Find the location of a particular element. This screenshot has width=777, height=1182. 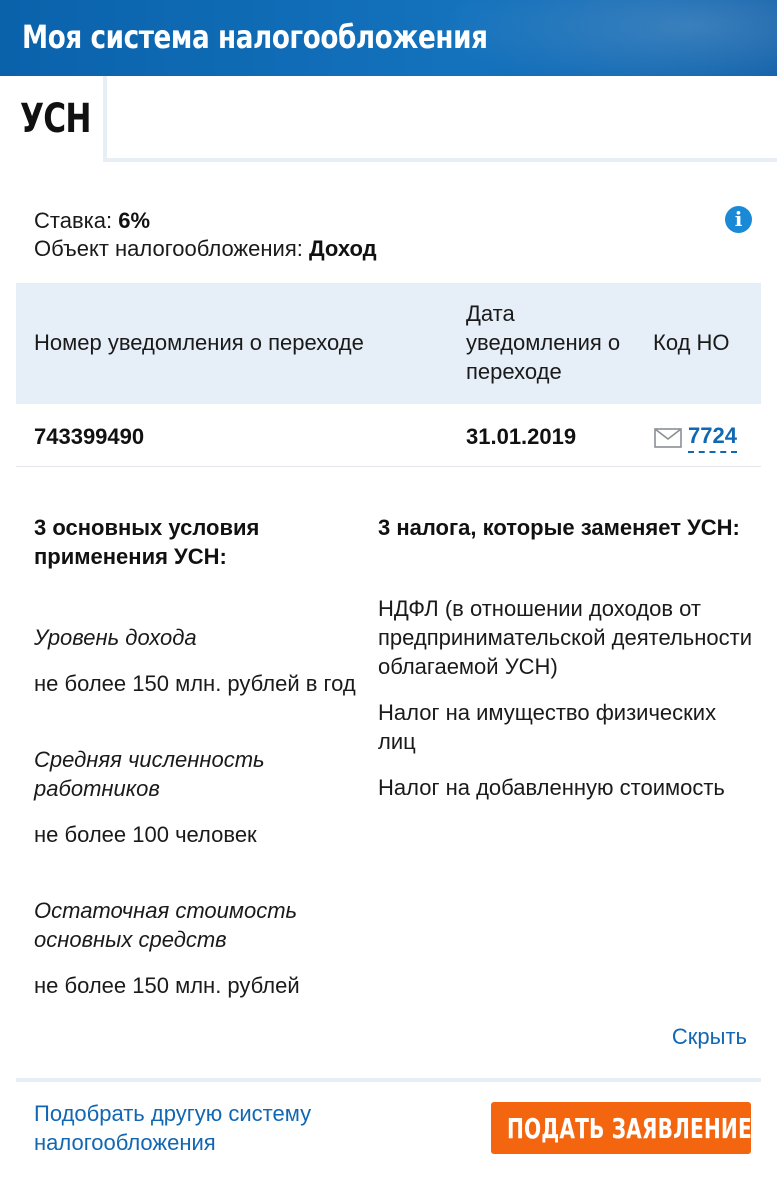

tabs-row: УСН is located at coordinates (388, 119).